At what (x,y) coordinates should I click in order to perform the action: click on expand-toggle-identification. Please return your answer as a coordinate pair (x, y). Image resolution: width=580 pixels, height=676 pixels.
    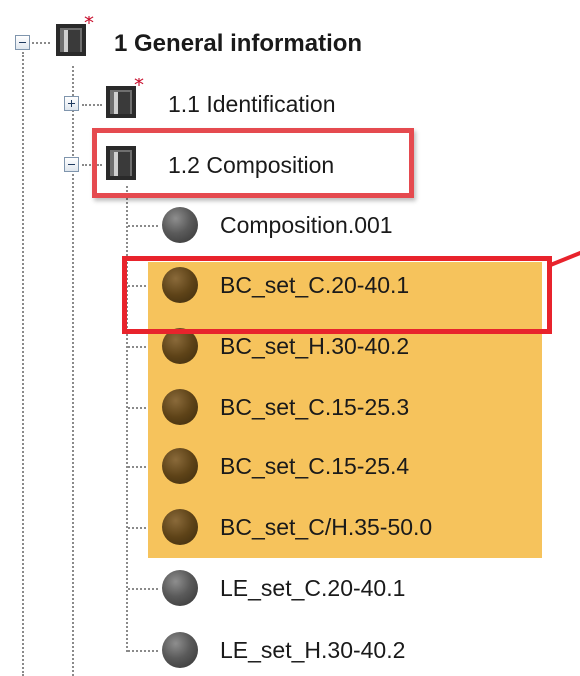
    Looking at the image, I should click on (71, 103).